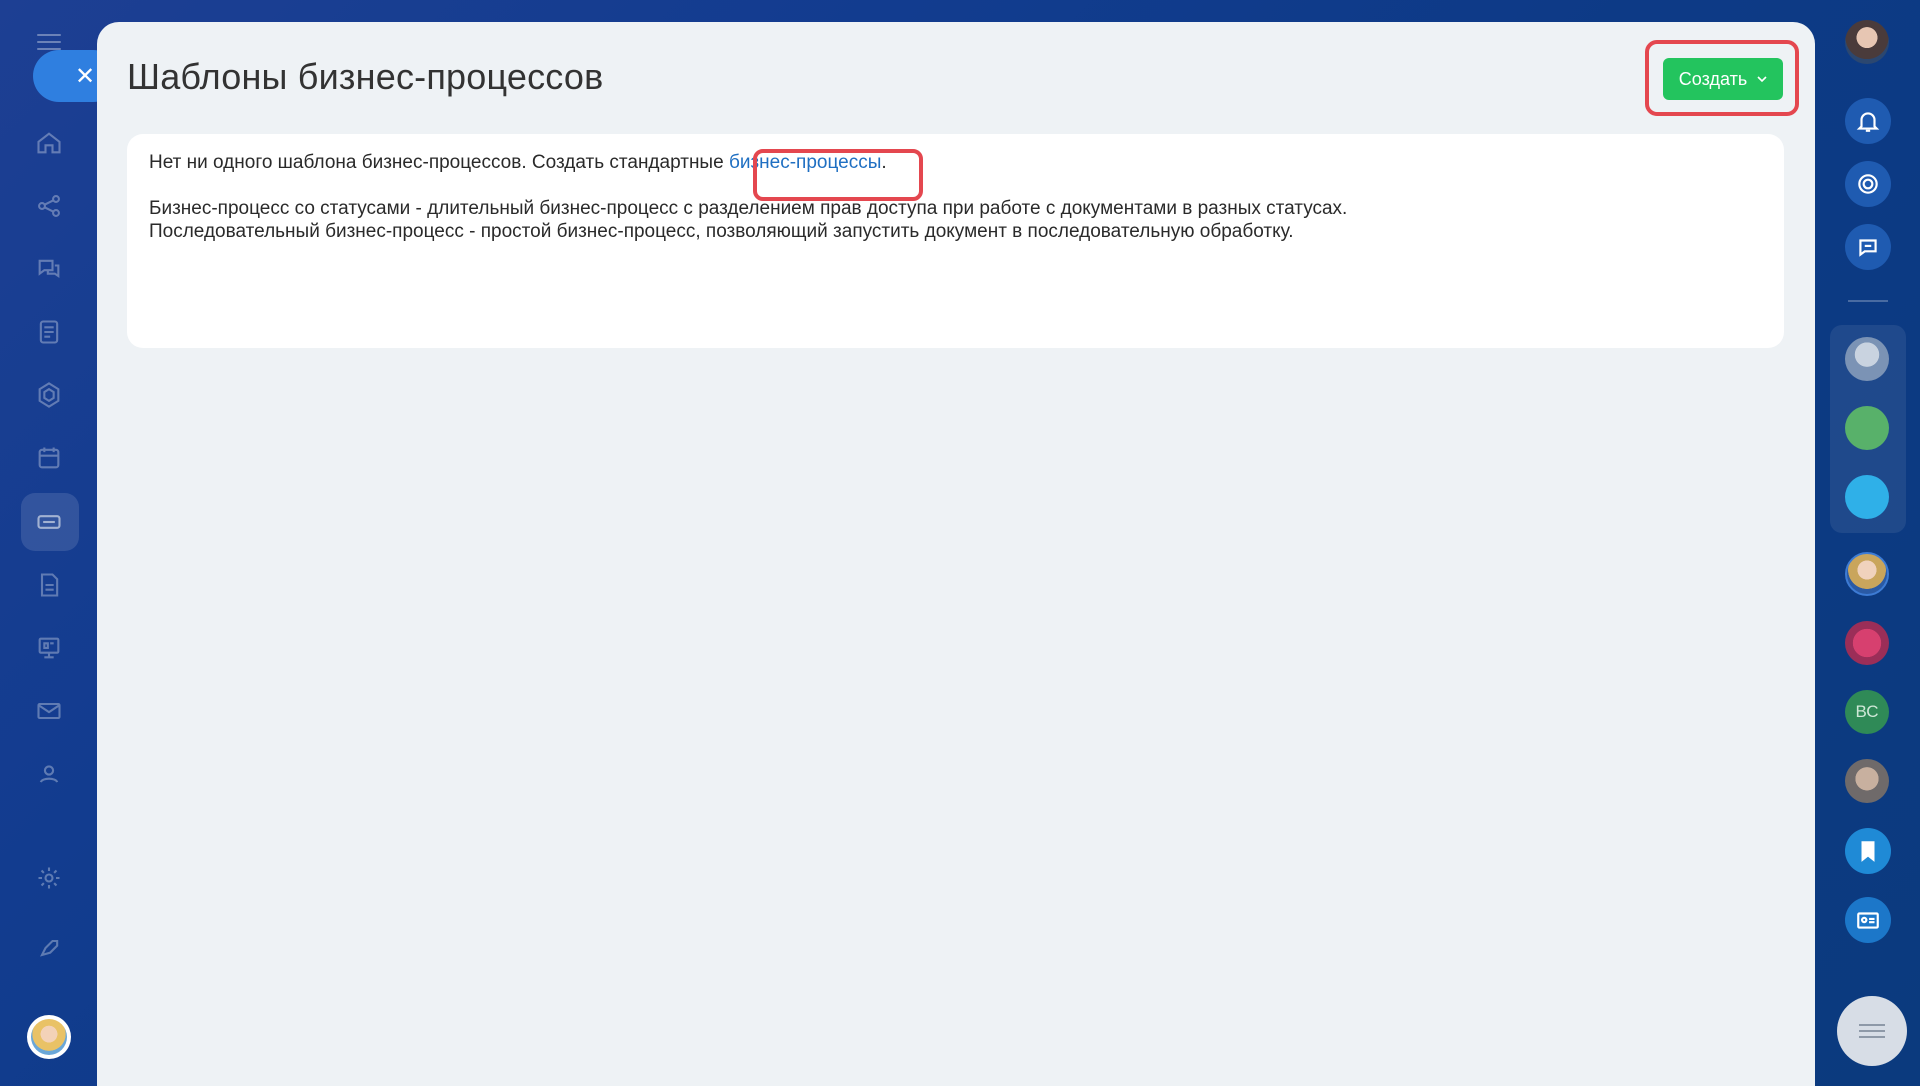 The image size is (1920, 1086). Describe the element at coordinates (1867, 712) in the screenshot. I see `contact-avatar-initials: ВС` at that location.